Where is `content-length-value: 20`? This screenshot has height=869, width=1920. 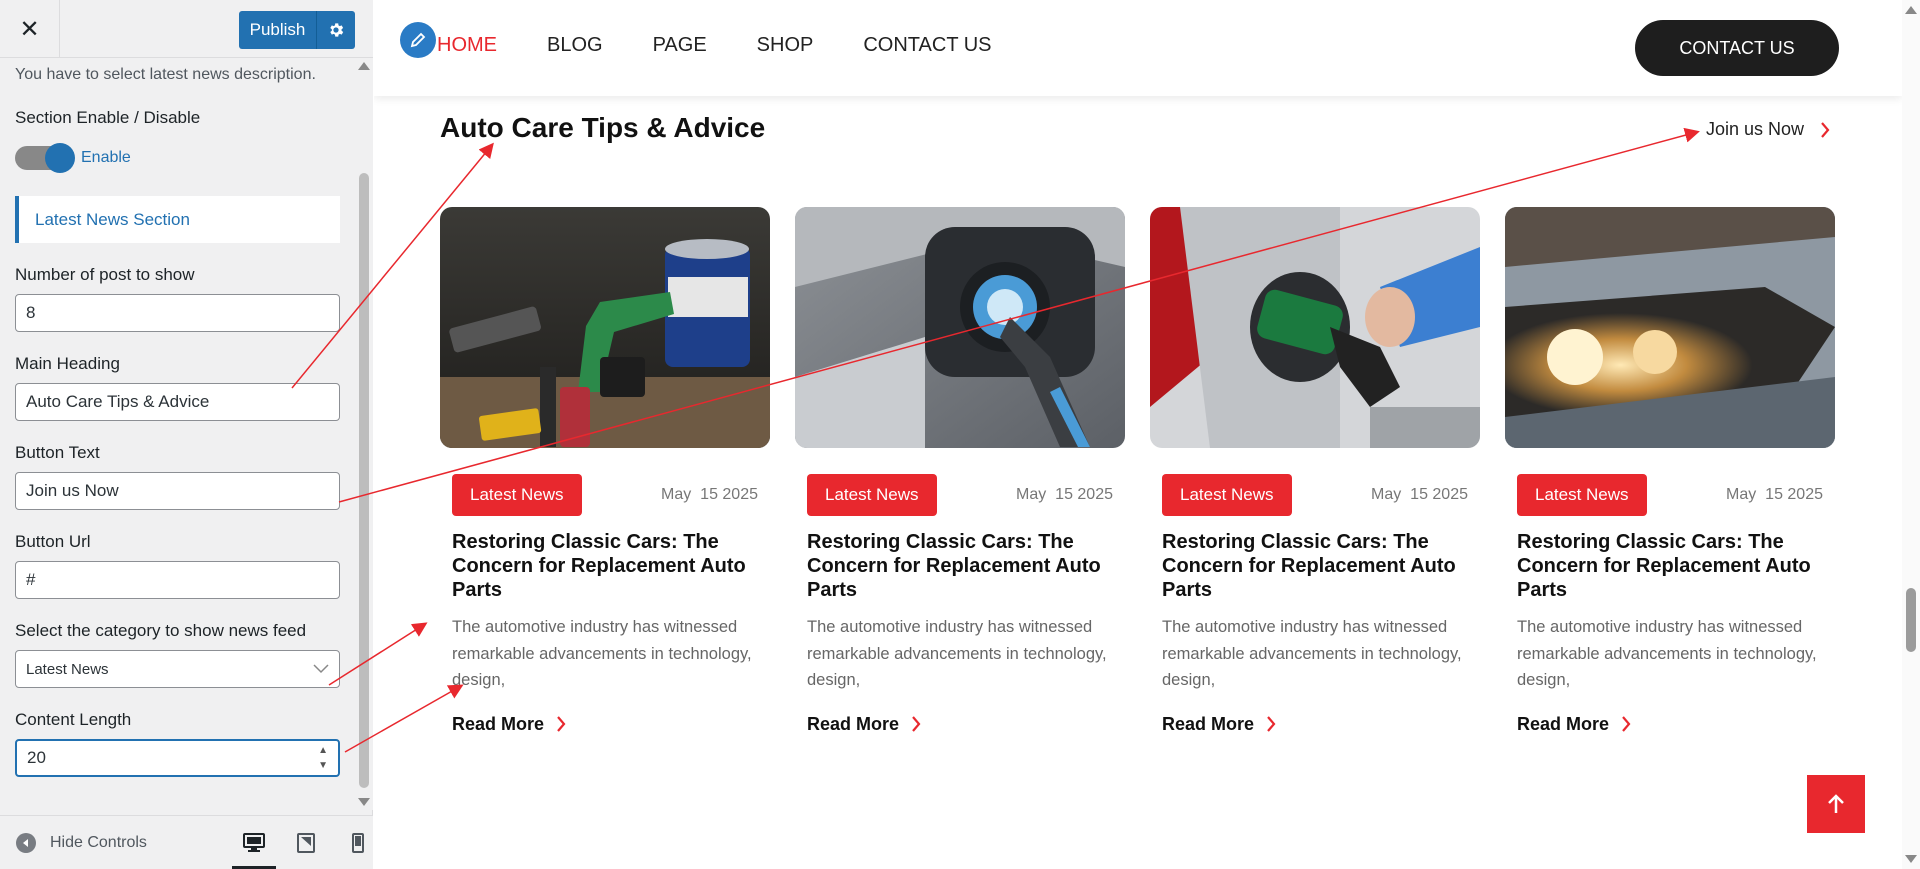 content-length-value: 20 is located at coordinates (36, 757).